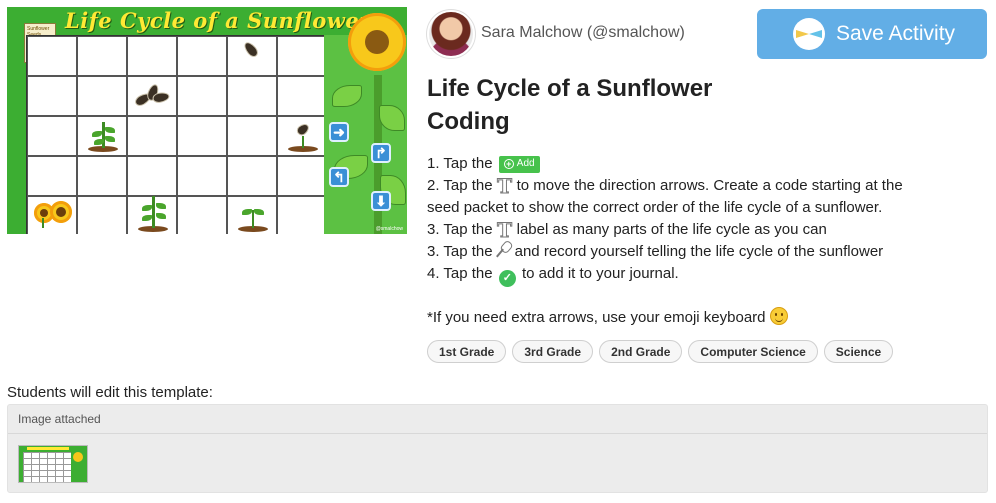  What do you see at coordinates (451, 34) in the screenshot?
I see `author-avatar` at bounding box center [451, 34].